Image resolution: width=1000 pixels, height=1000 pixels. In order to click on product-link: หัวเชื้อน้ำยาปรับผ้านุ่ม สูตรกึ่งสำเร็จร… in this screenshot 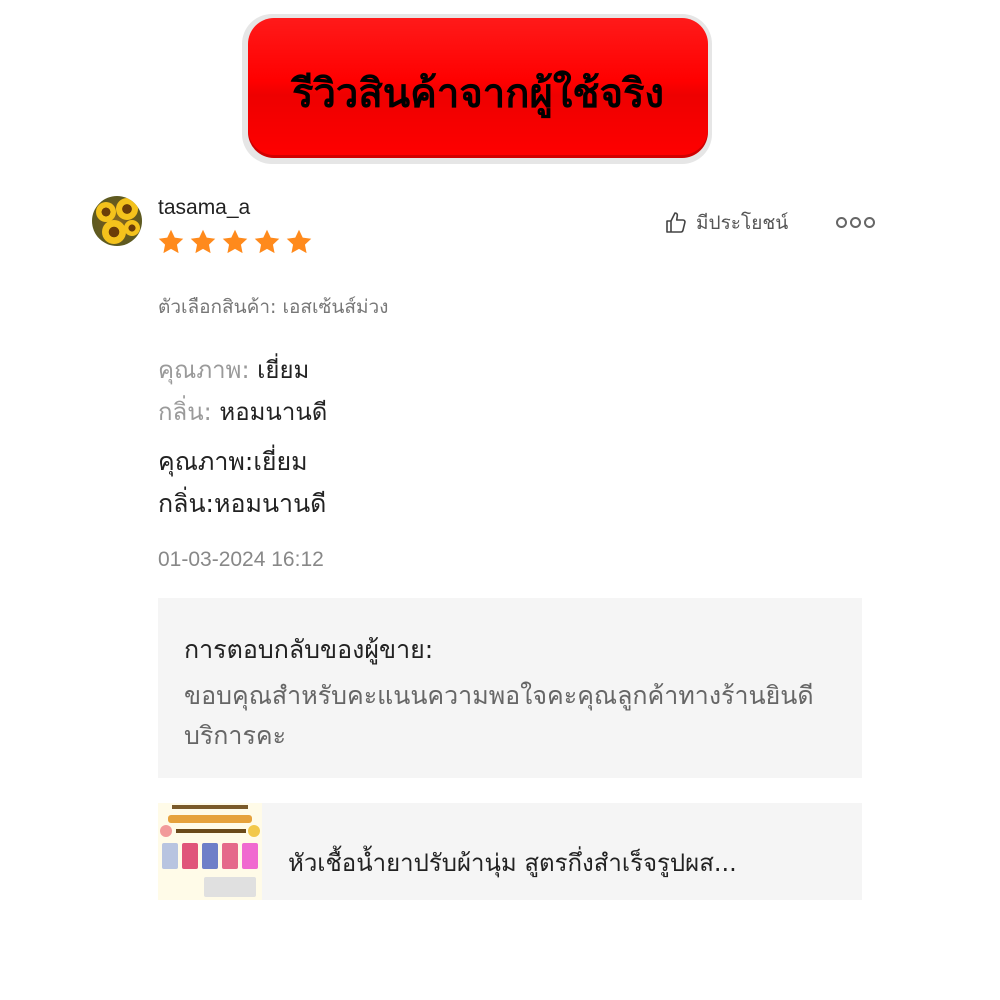, I will do `click(510, 851)`.